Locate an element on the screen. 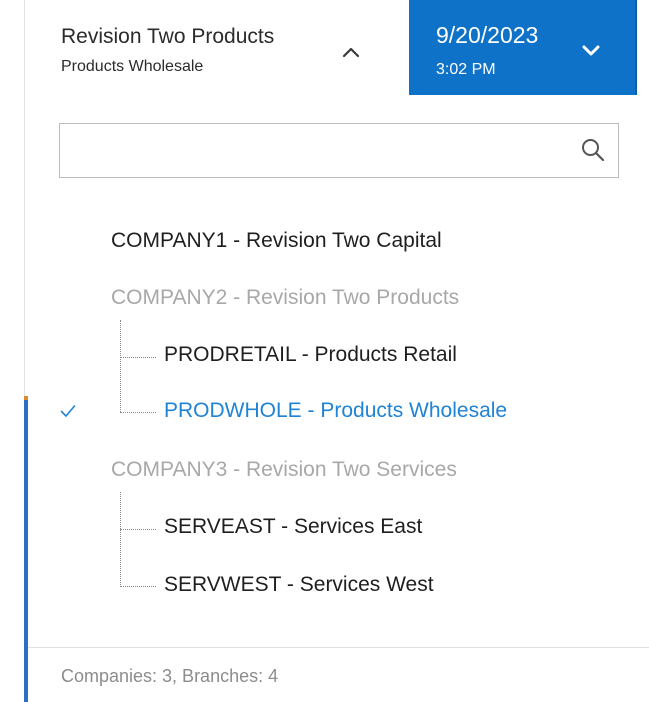 The width and height of the screenshot is (649, 702). tree-item-prodretail: PRODRETAIL - Products Retail is located at coordinates (310, 355).